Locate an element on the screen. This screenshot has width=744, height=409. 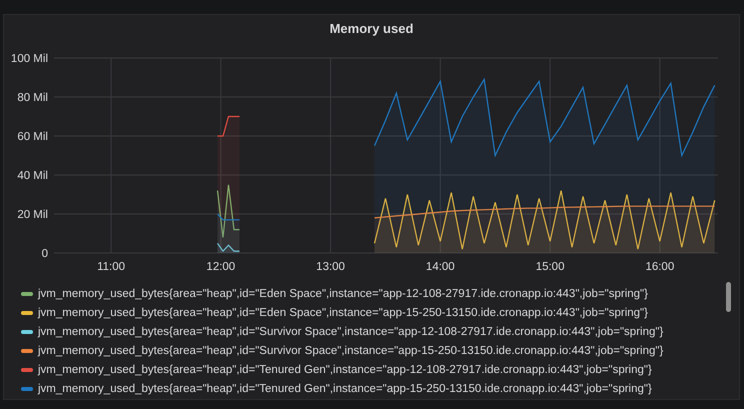
y-tick-label: 100 Mil is located at coordinates (29, 59).